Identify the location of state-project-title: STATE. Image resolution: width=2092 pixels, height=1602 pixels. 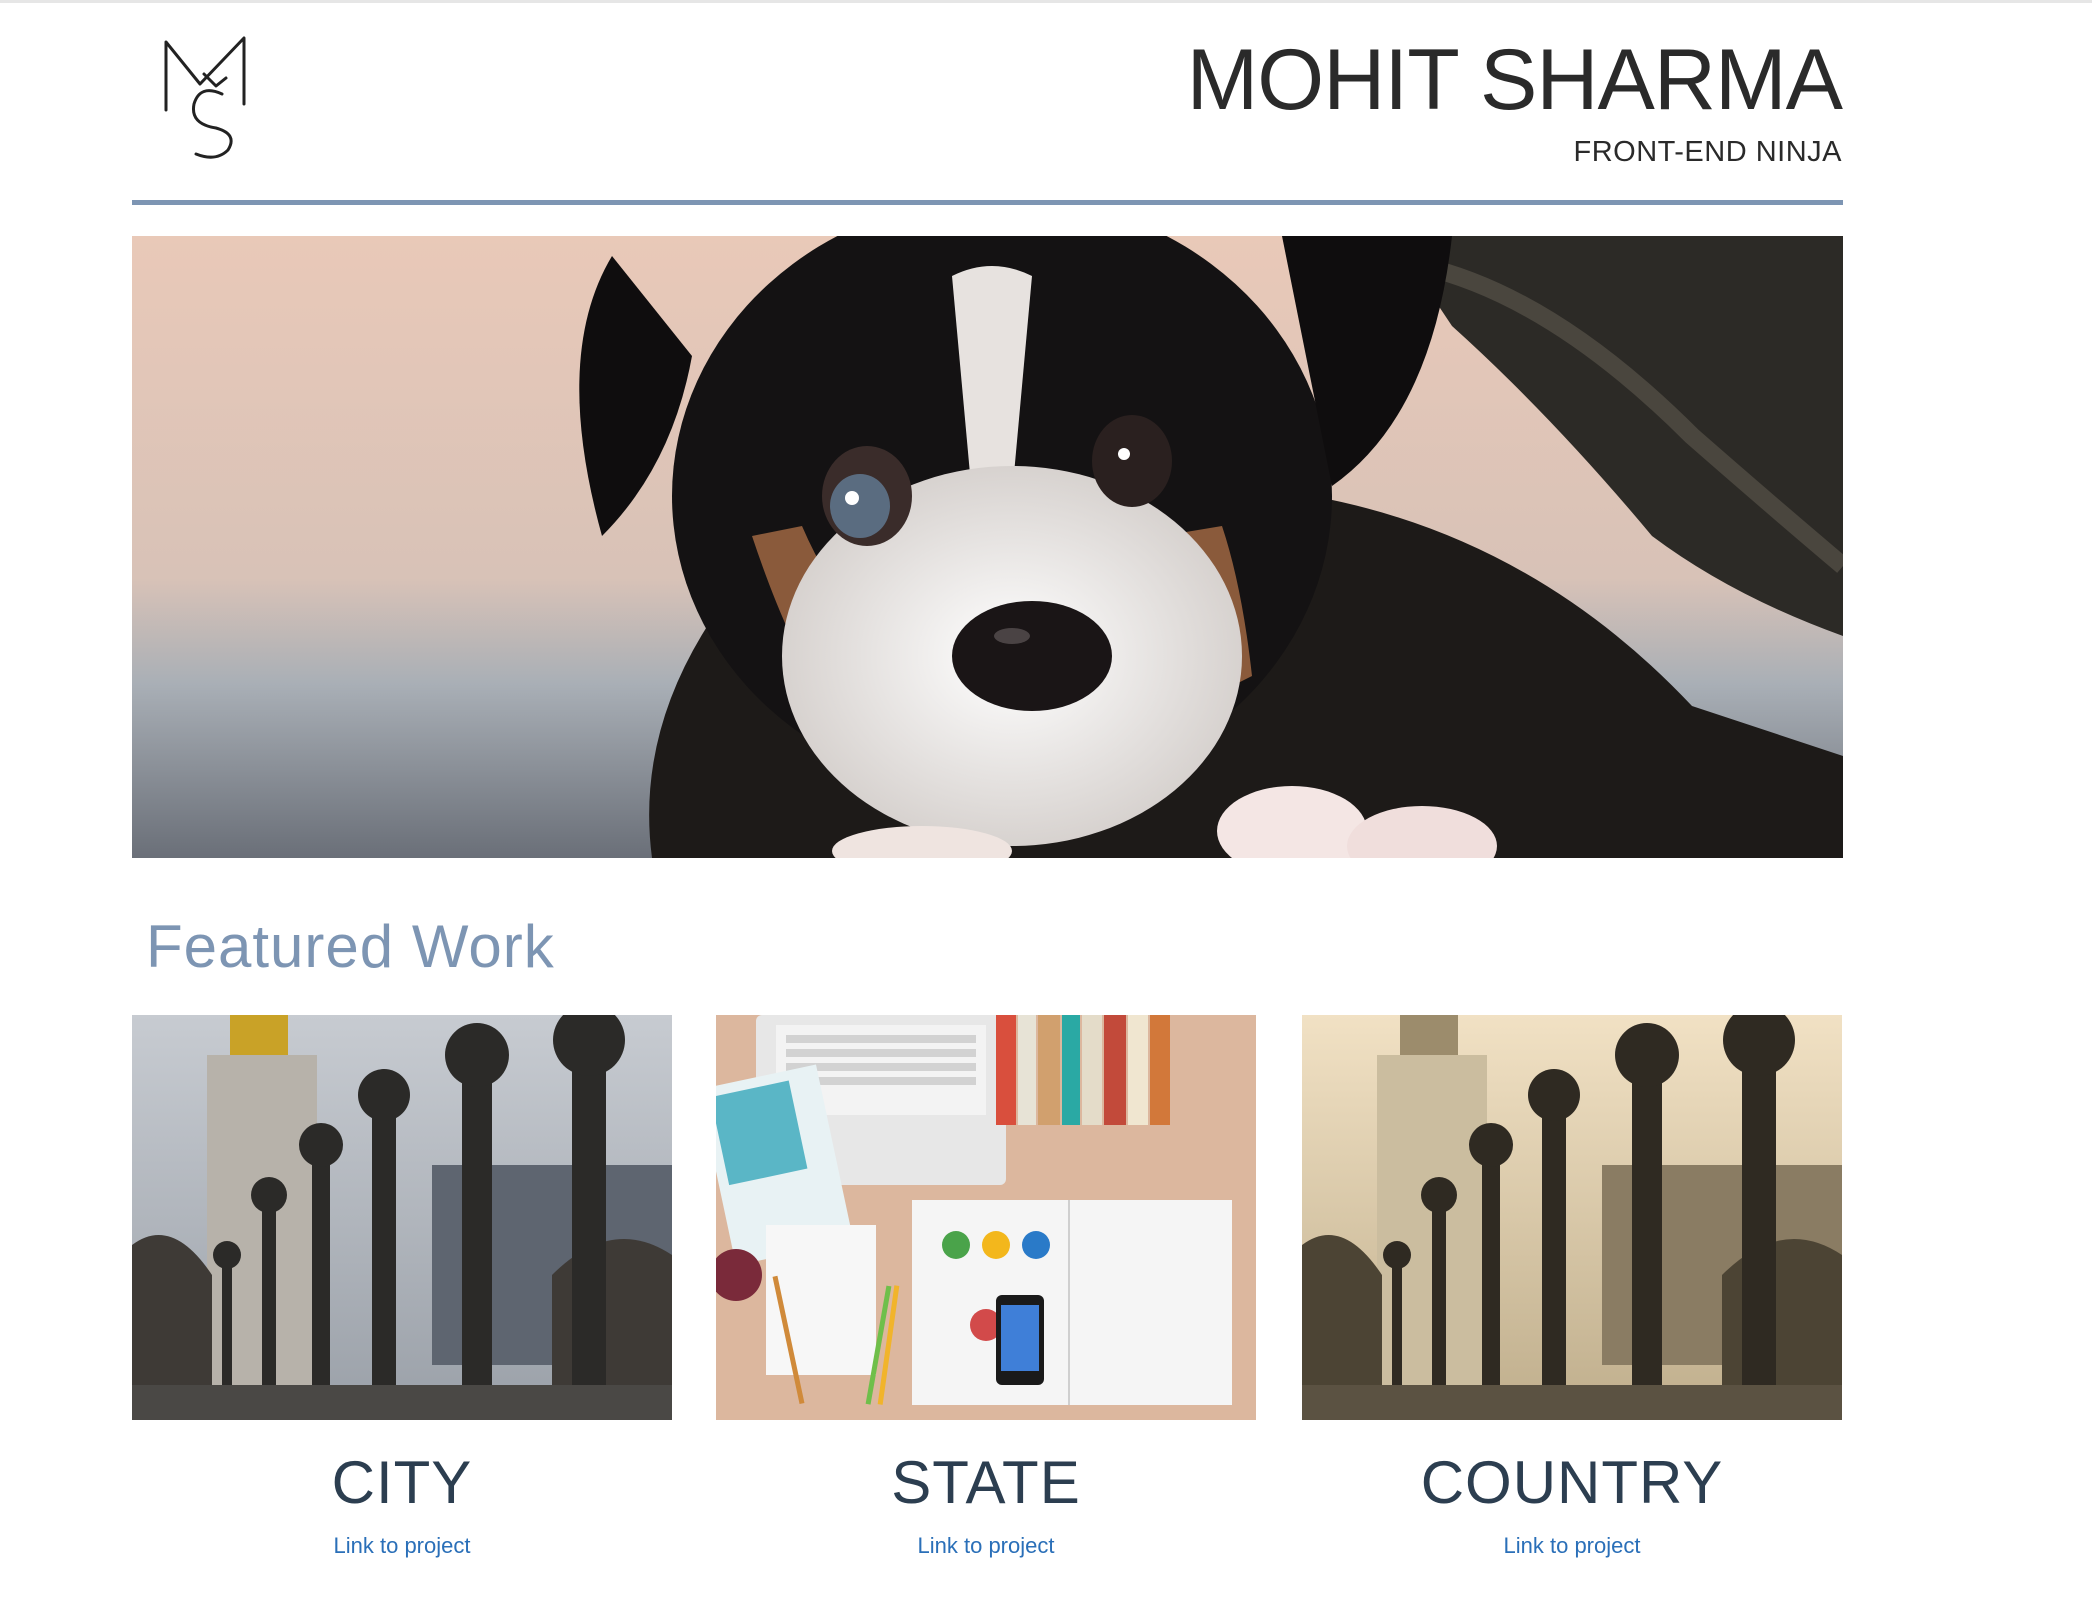
(986, 1482).